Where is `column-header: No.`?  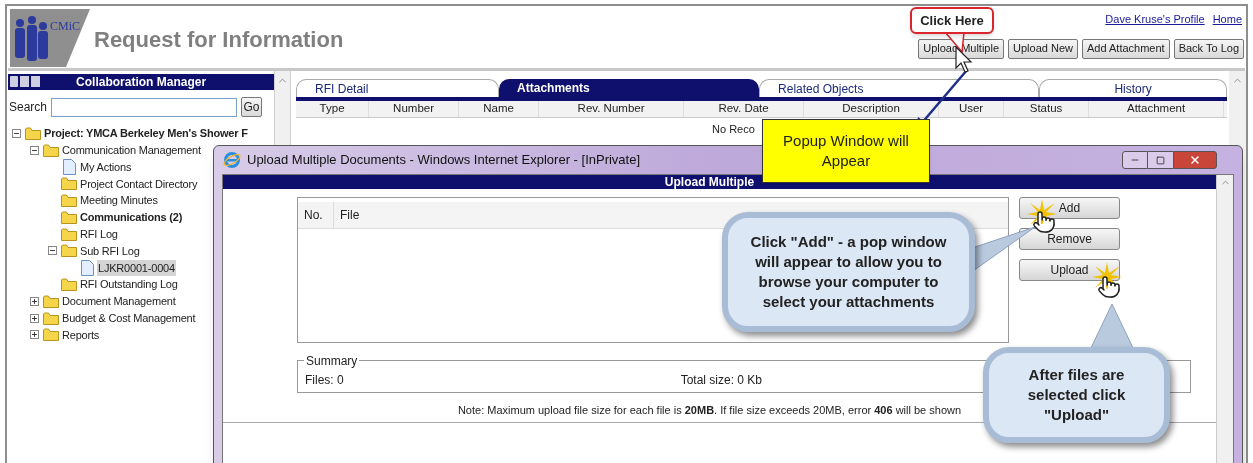
column-header: No. is located at coordinates (316, 215).